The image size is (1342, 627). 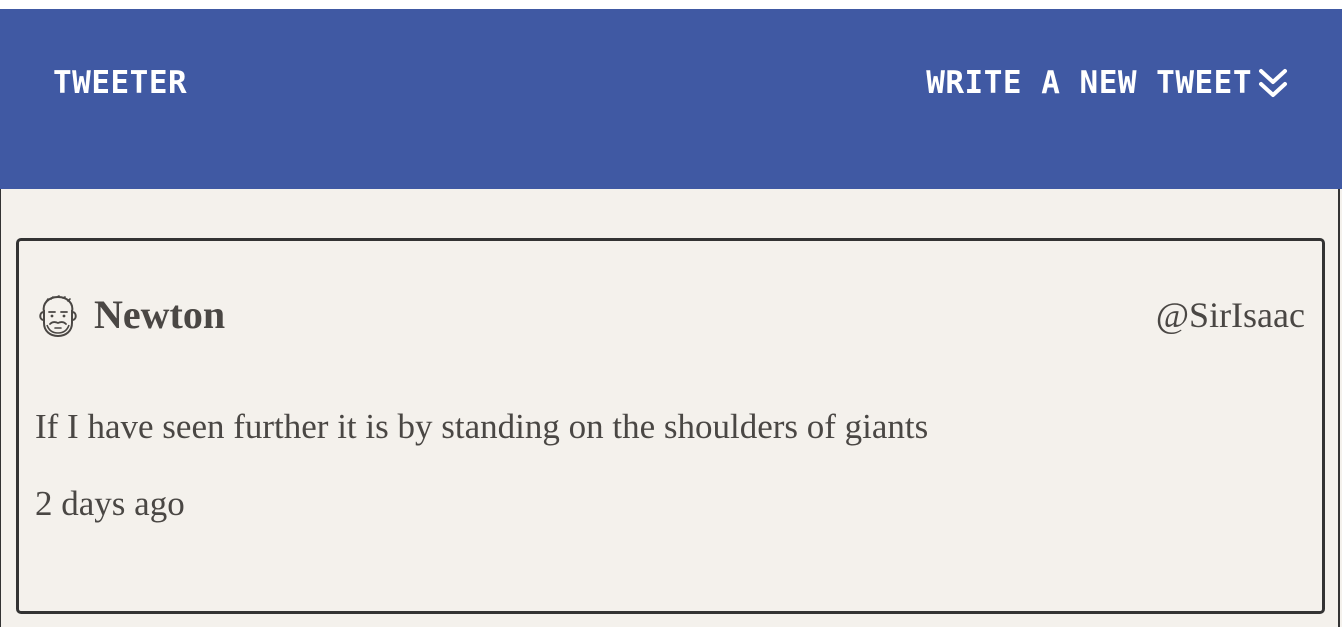 What do you see at coordinates (1273, 83) in the screenshot?
I see `double-chevron-down-icon` at bounding box center [1273, 83].